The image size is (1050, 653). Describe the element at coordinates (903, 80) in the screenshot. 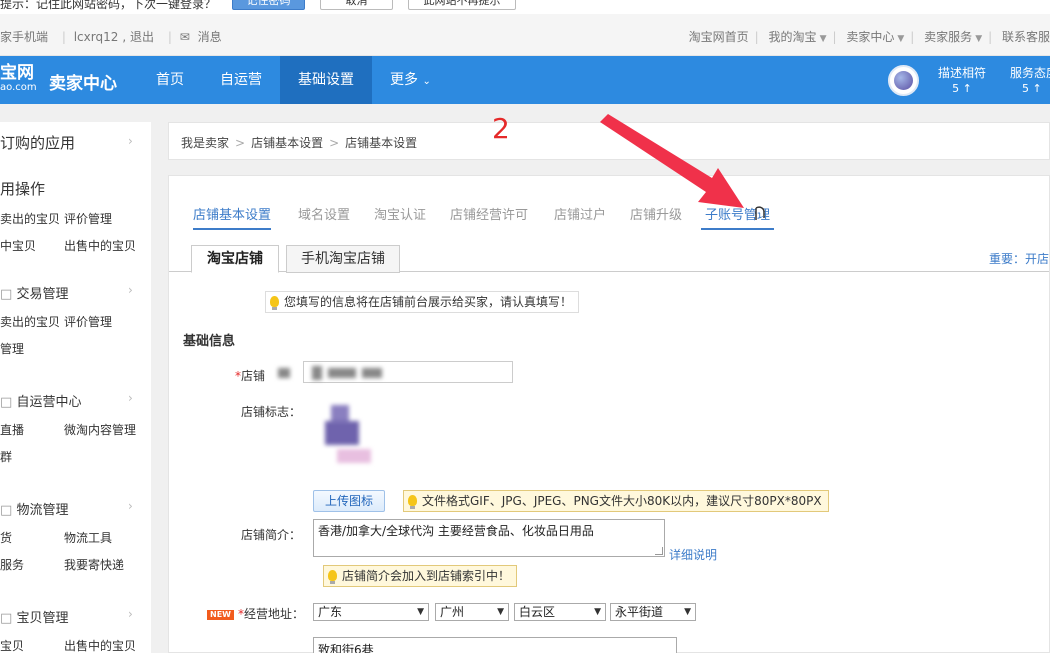

I see `shop-avatar` at that location.